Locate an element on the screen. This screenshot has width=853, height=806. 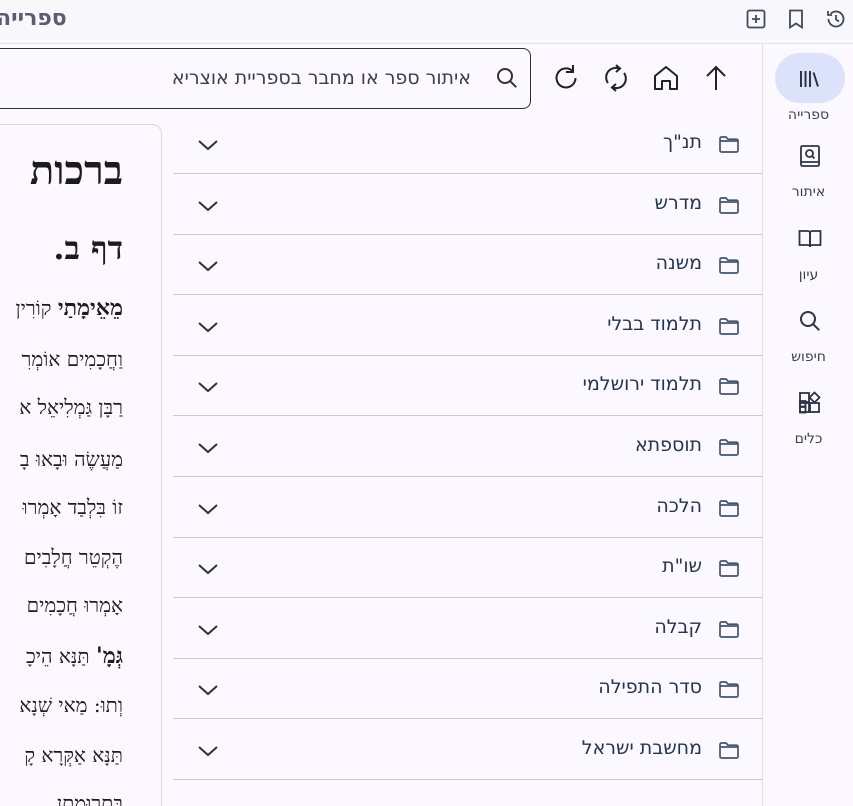
rail-label-search: חיפוש is located at coordinates (808, 357).